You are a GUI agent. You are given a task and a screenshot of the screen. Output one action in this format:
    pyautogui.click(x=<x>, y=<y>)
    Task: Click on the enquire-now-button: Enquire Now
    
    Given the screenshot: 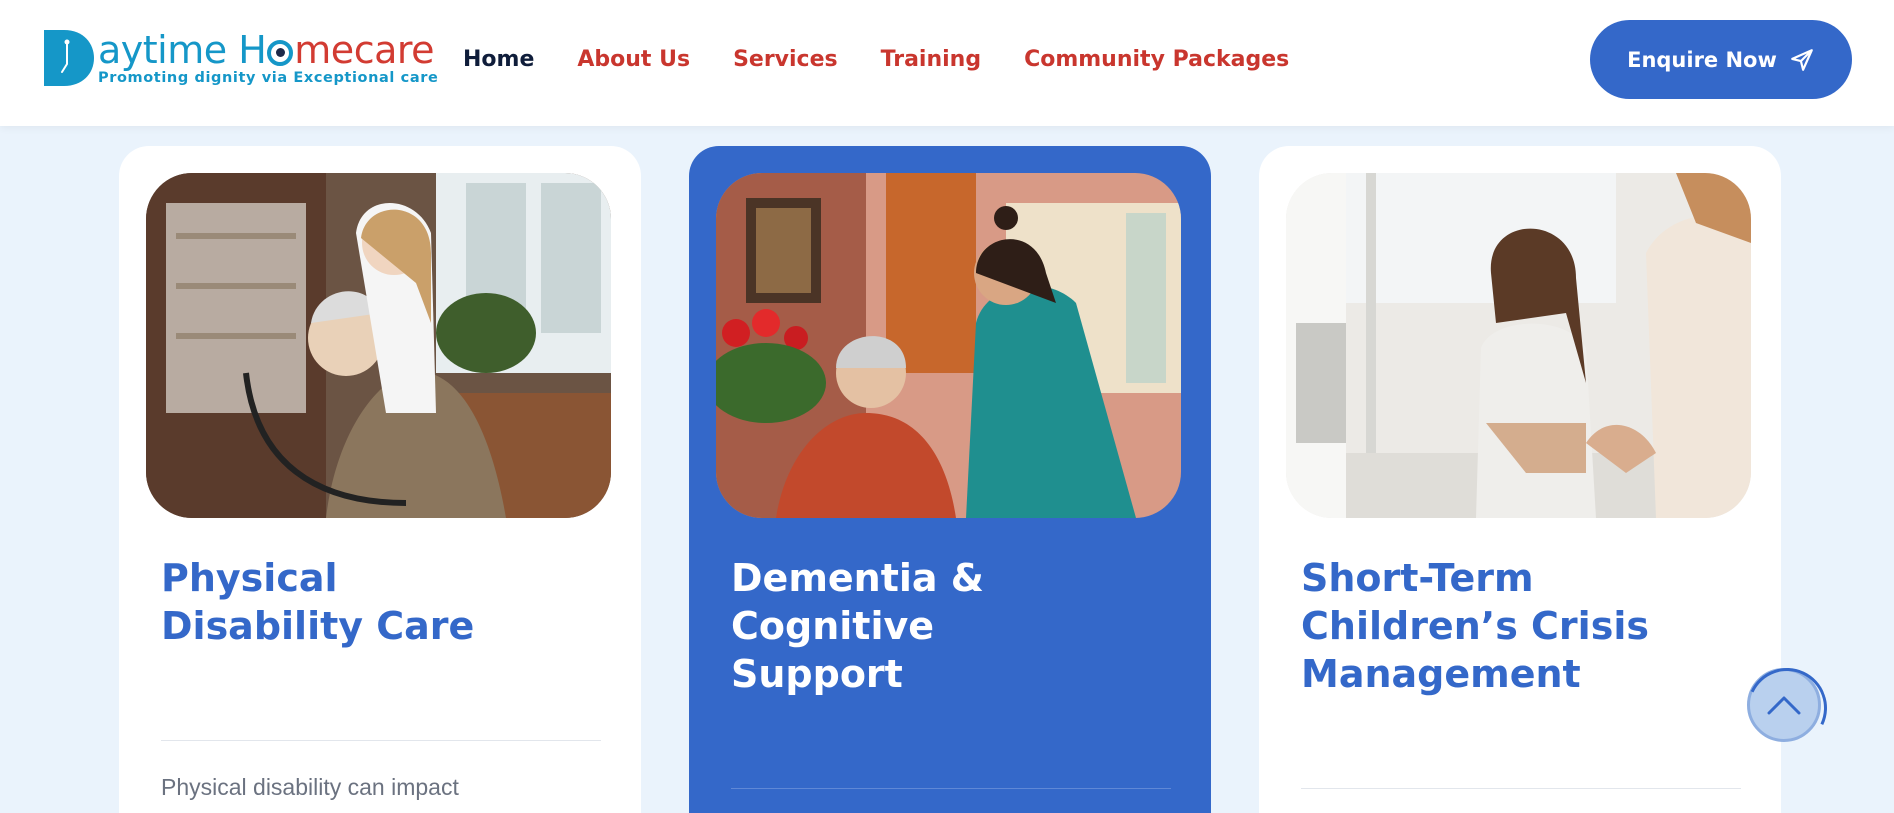 What is the action you would take?
    pyautogui.click(x=1721, y=59)
    